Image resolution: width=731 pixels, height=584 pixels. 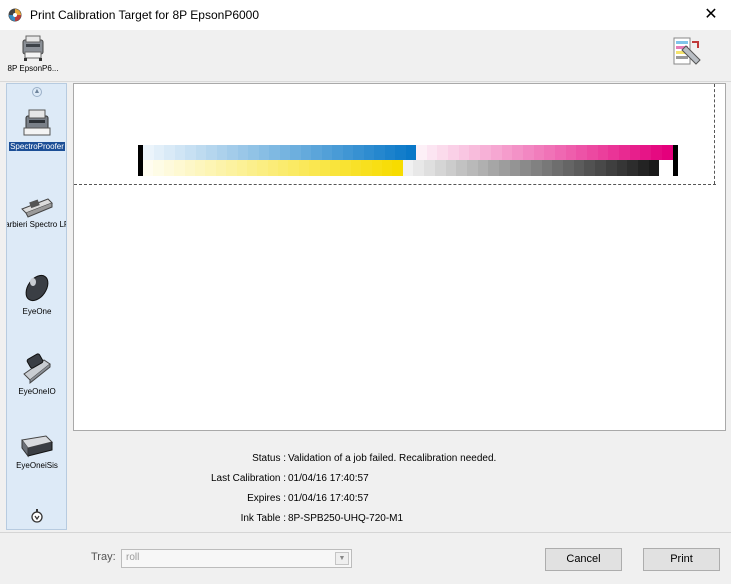 What do you see at coordinates (365, 558) in the screenshot?
I see `bottom-bar: Tray: roll ▼ Cancel Print` at bounding box center [365, 558].